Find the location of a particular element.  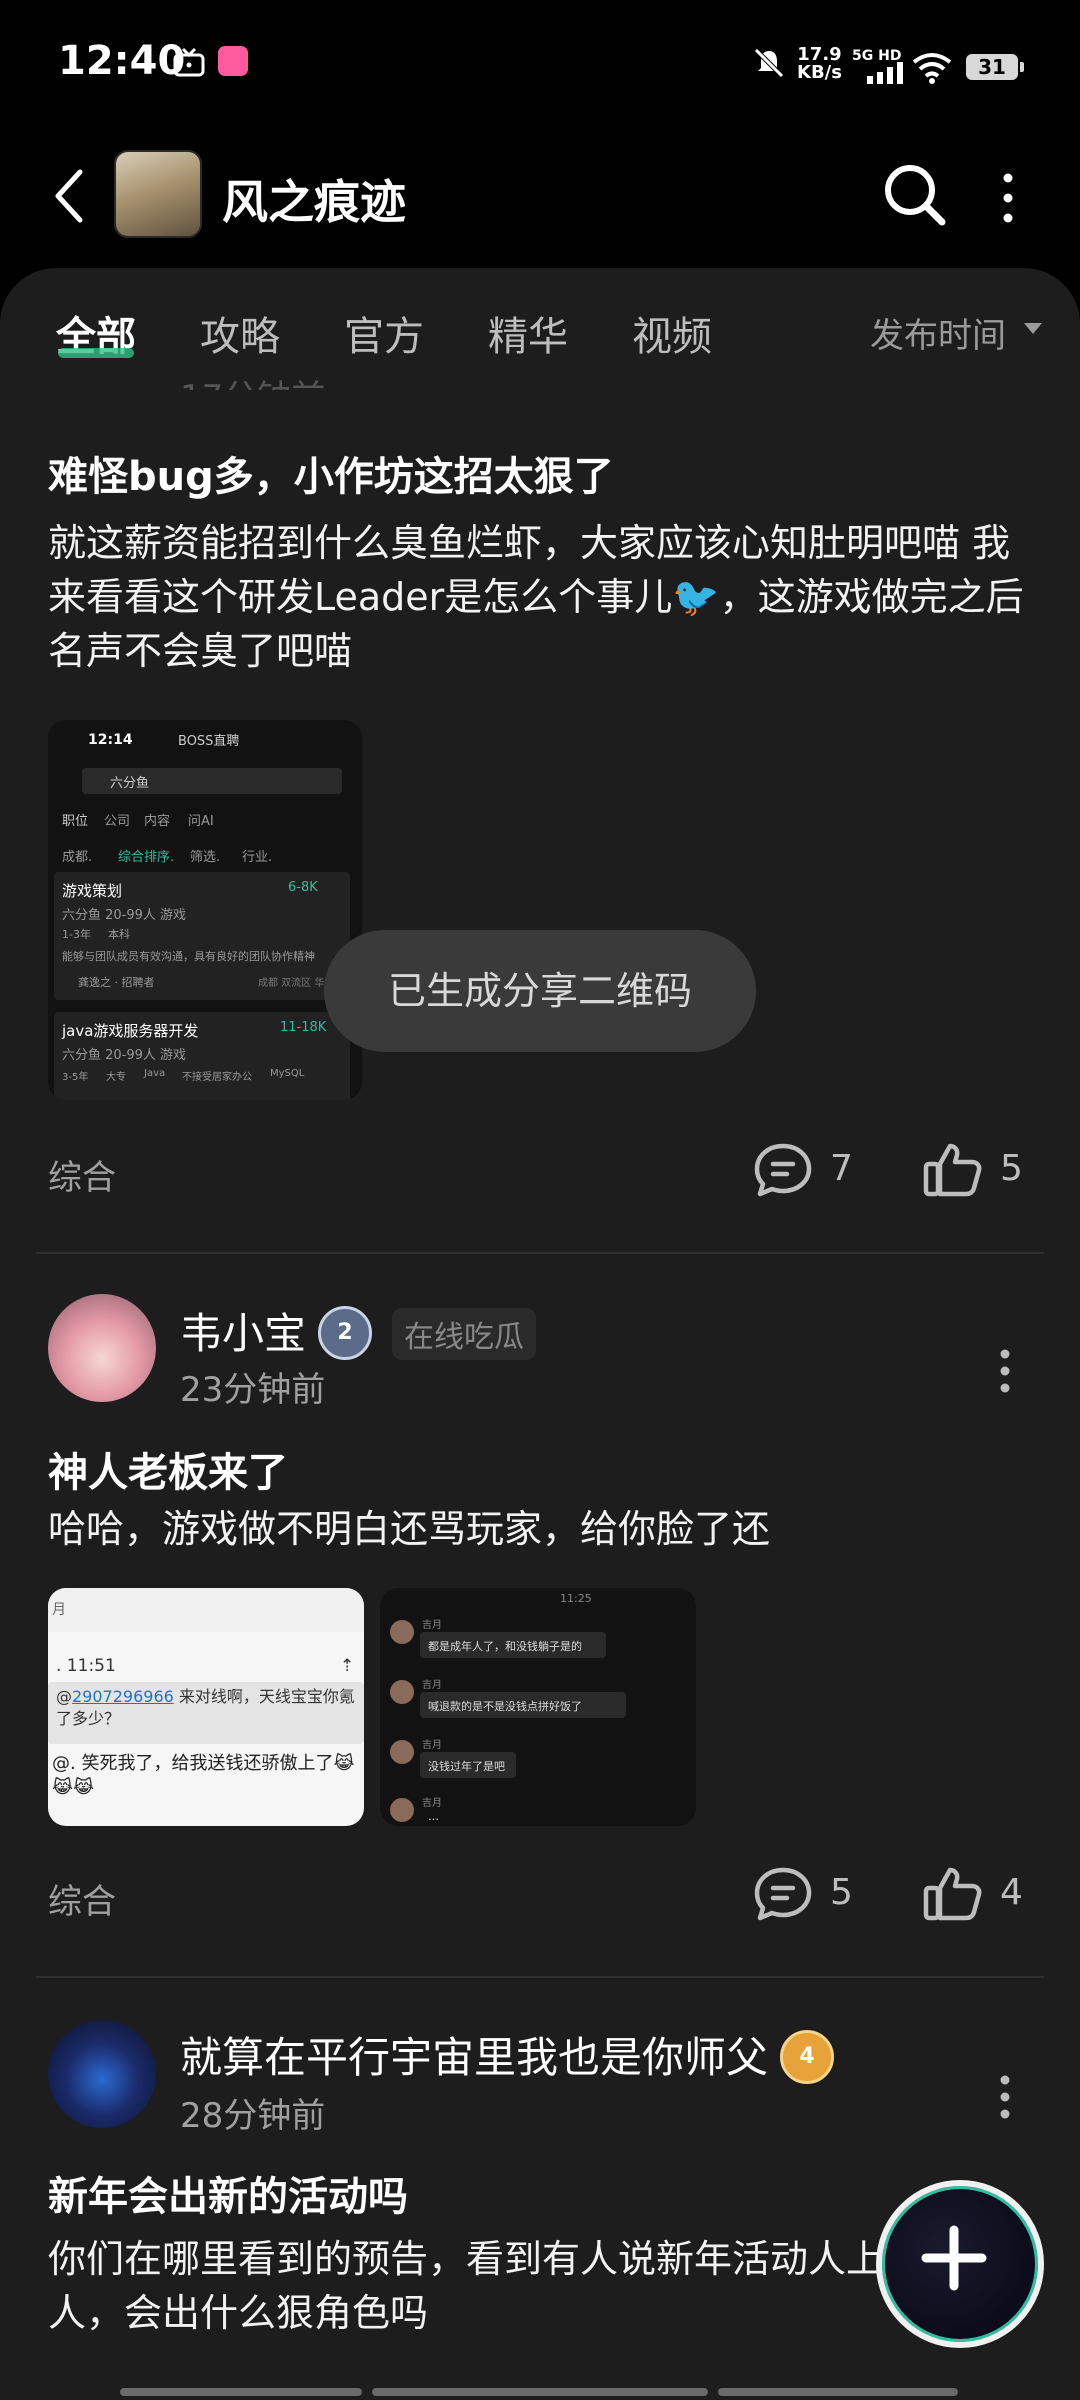

user-name: 韦小宝 is located at coordinates (243, 1330).